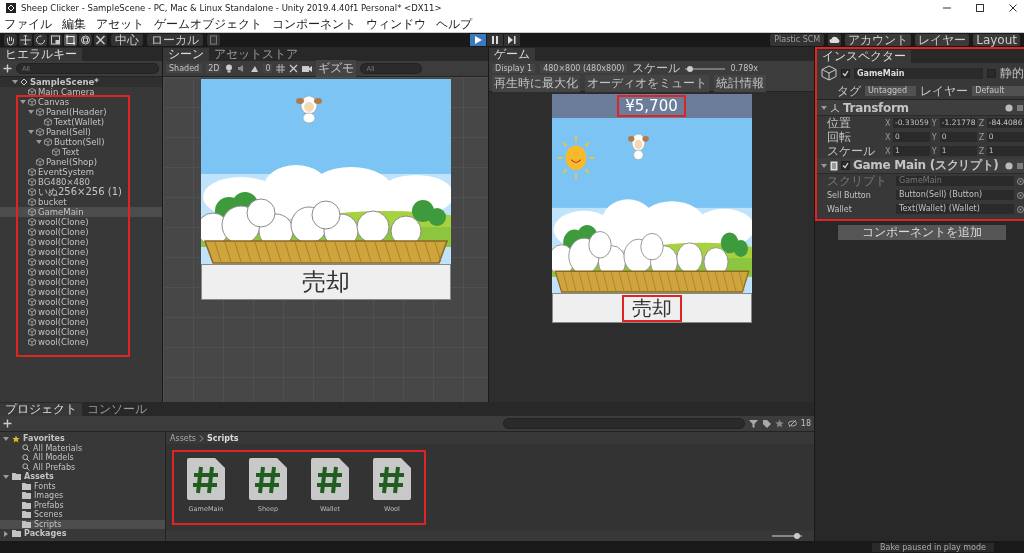  I want to click on project-tree-item: Images, so click(82, 496).